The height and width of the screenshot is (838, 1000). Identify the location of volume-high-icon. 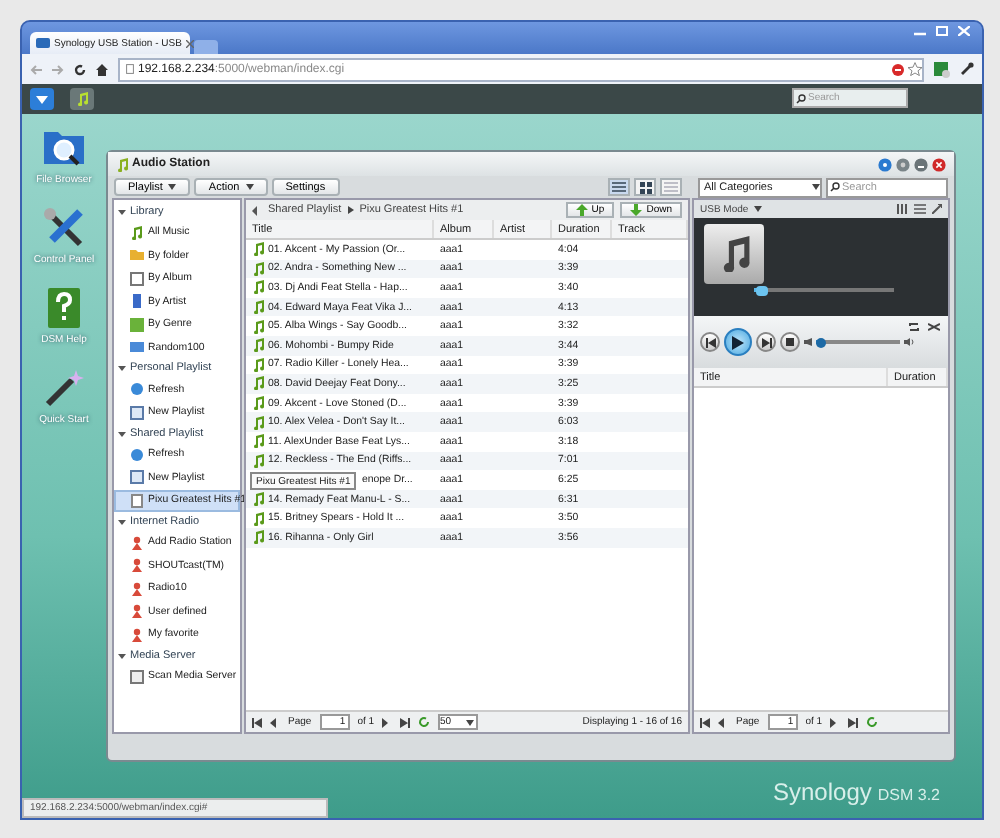
(909, 342).